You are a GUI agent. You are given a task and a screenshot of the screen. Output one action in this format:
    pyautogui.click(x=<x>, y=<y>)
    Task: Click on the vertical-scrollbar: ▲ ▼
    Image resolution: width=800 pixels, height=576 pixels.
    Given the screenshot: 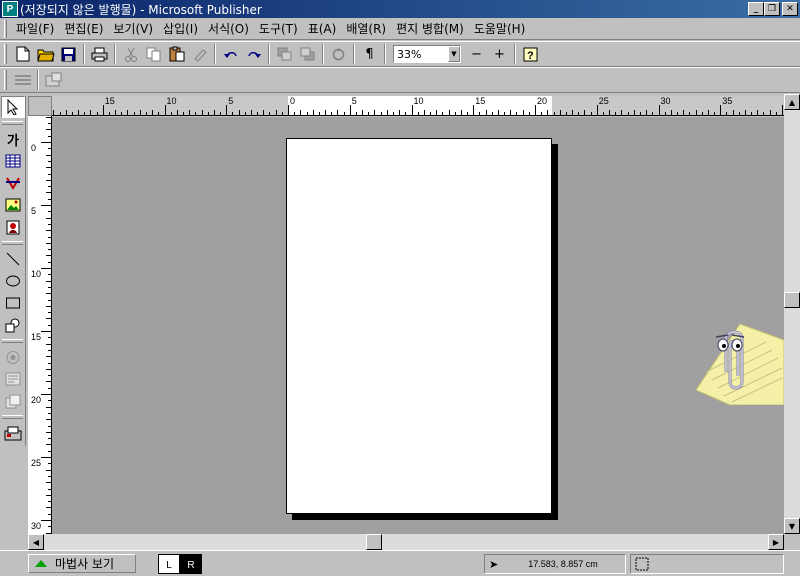 What is the action you would take?
    pyautogui.click(x=792, y=314)
    